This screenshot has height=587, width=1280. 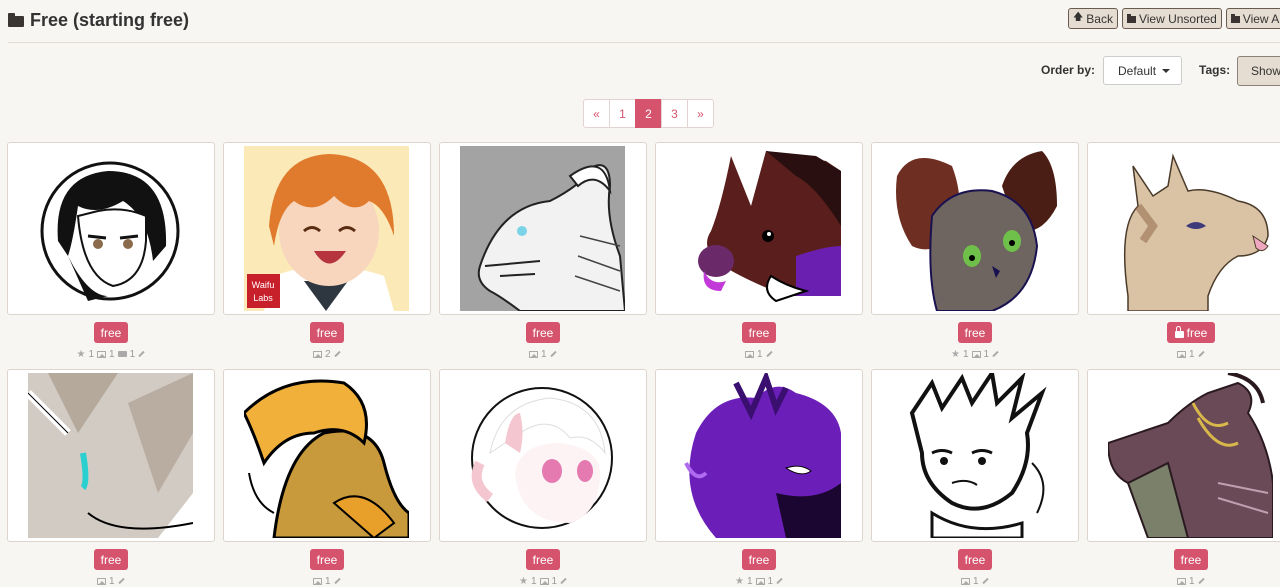 What do you see at coordinates (327, 354) in the screenshot?
I see `card-stats: 2` at bounding box center [327, 354].